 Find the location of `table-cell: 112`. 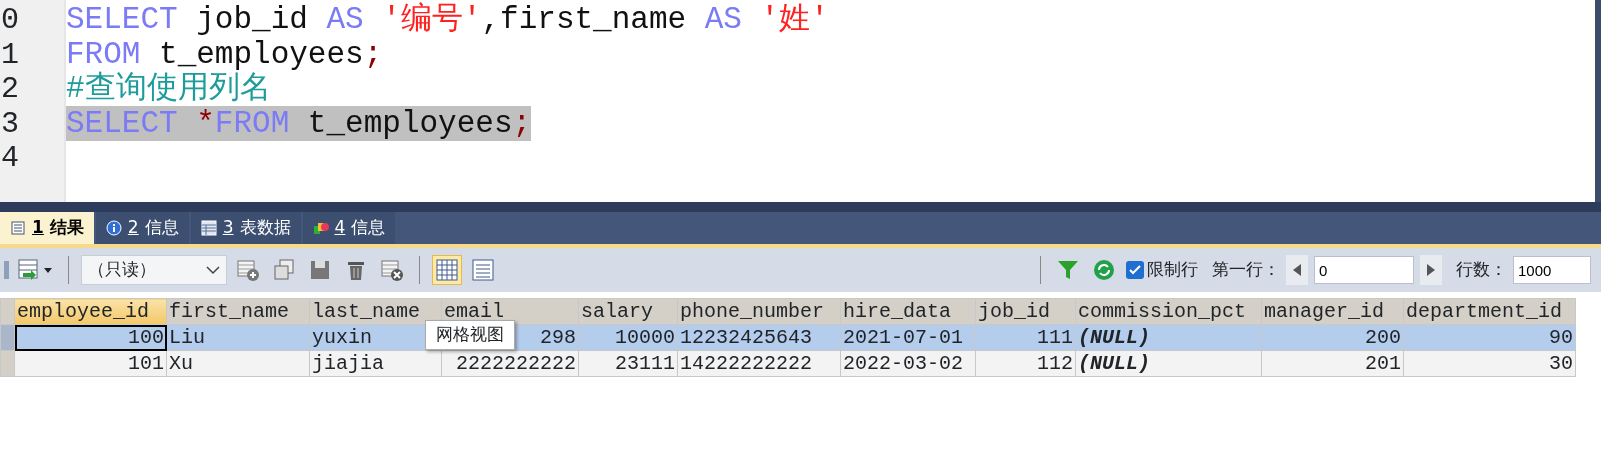

table-cell: 112 is located at coordinates (1025, 363).